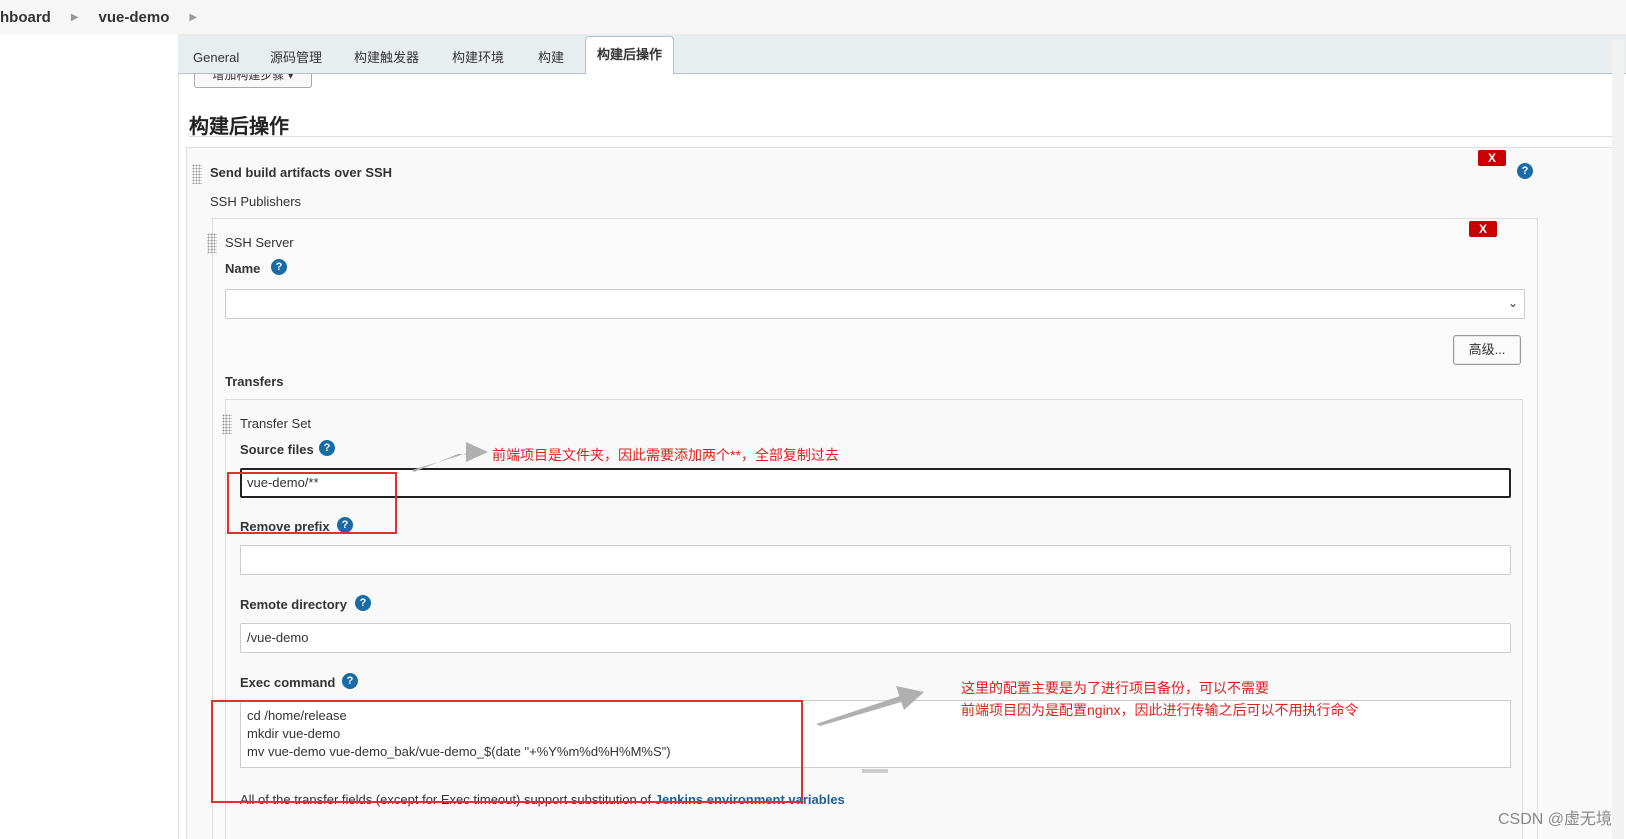  What do you see at coordinates (1512, 303) in the screenshot?
I see `chevron-down-icon: ⌄` at bounding box center [1512, 303].